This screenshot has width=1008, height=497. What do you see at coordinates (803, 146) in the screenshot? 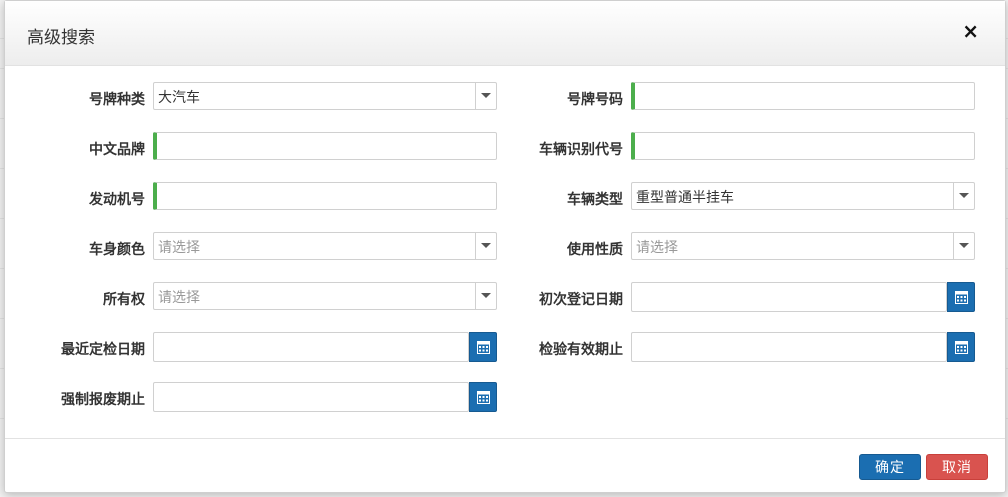
I see `vin-input` at bounding box center [803, 146].